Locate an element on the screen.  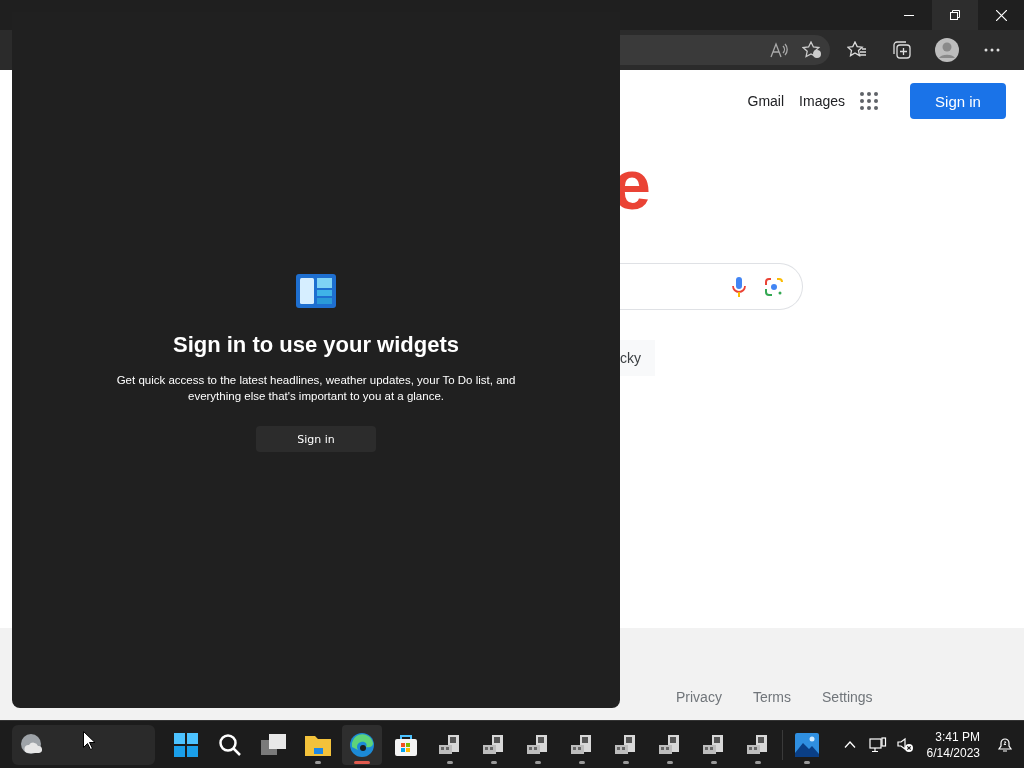
panel-sign-in-button: Sign in is located at coordinates (316, 439).